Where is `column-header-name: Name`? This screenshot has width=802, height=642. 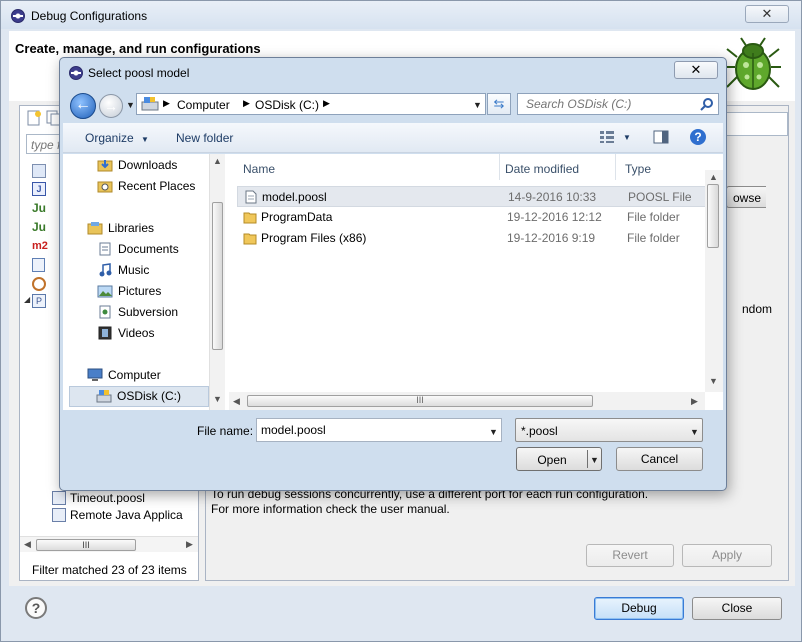
column-header-name: Name is located at coordinates (259, 169).